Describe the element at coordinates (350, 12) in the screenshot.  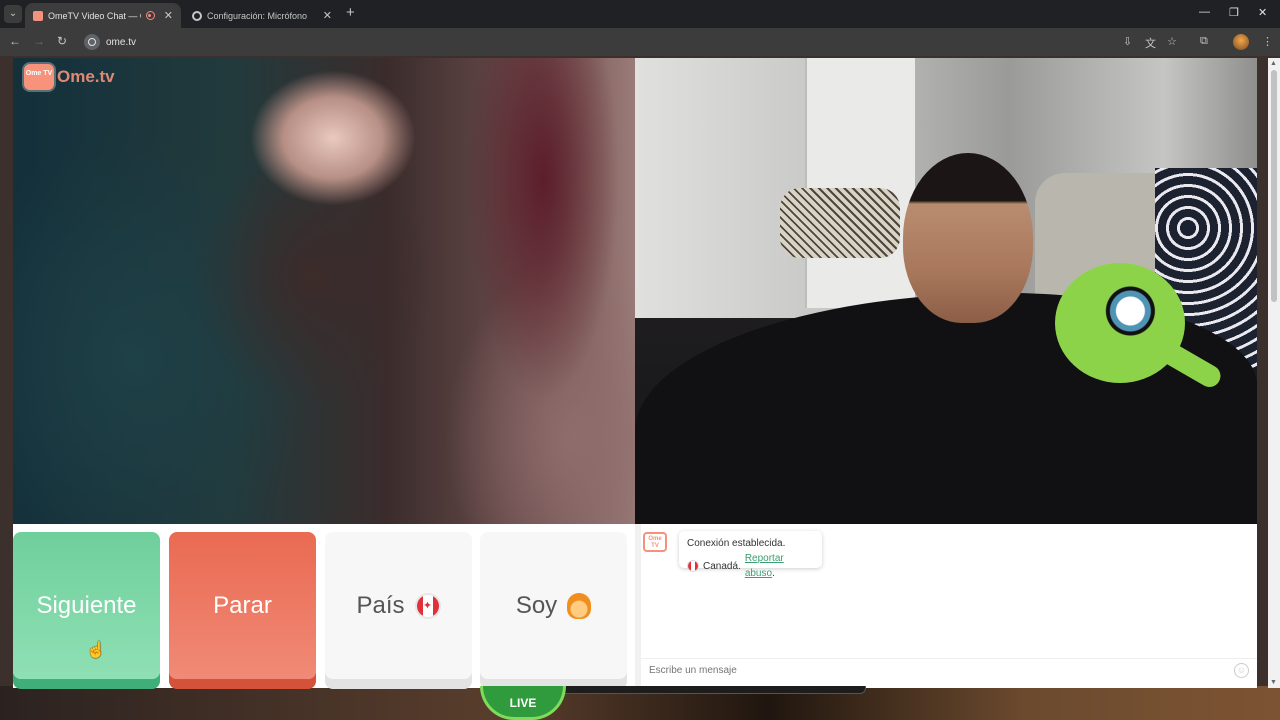
I see `new-tab-icon: +` at that location.